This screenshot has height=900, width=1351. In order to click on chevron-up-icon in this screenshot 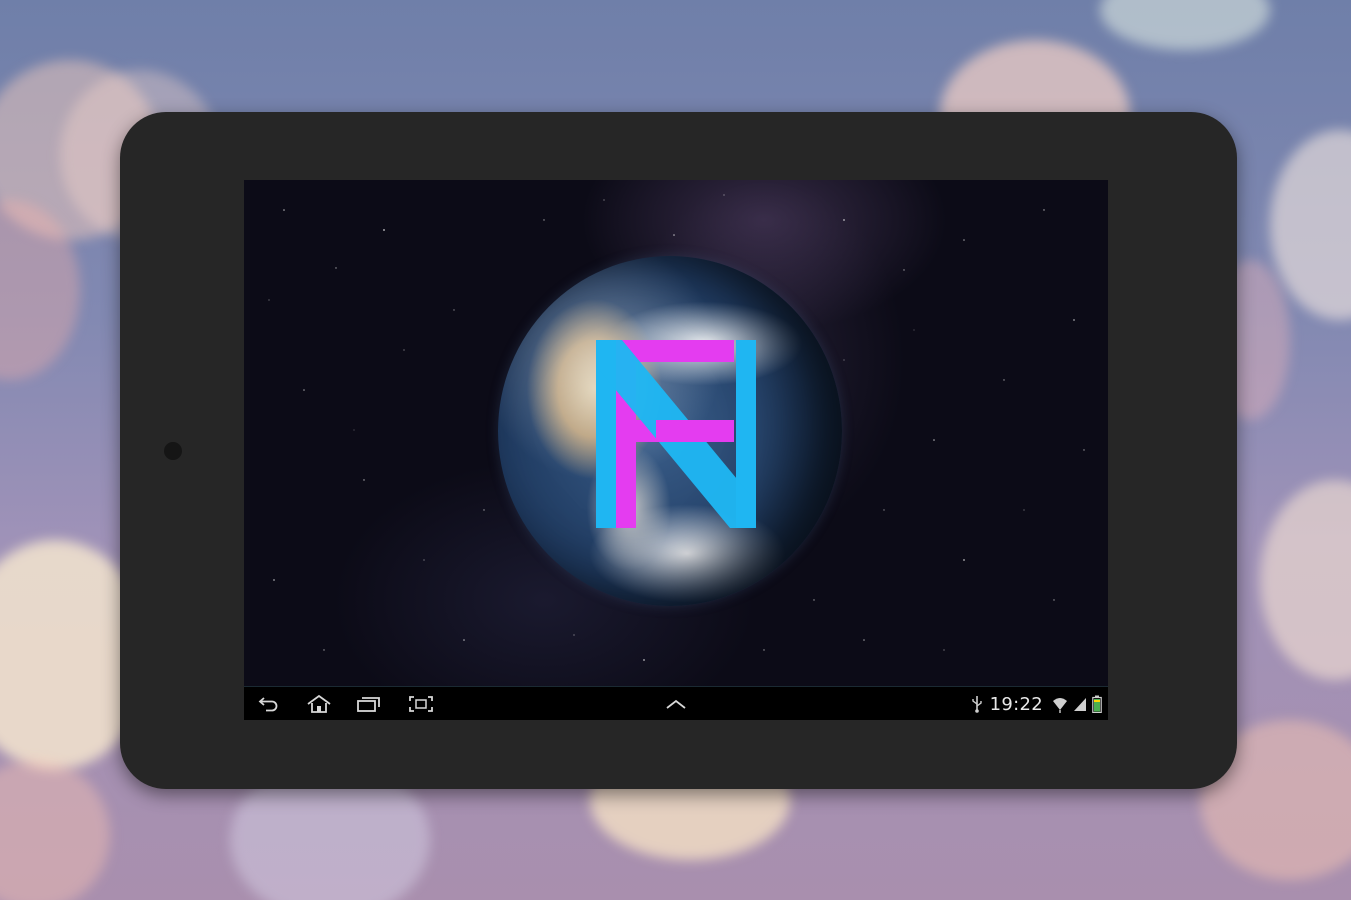, I will do `click(676, 704)`.